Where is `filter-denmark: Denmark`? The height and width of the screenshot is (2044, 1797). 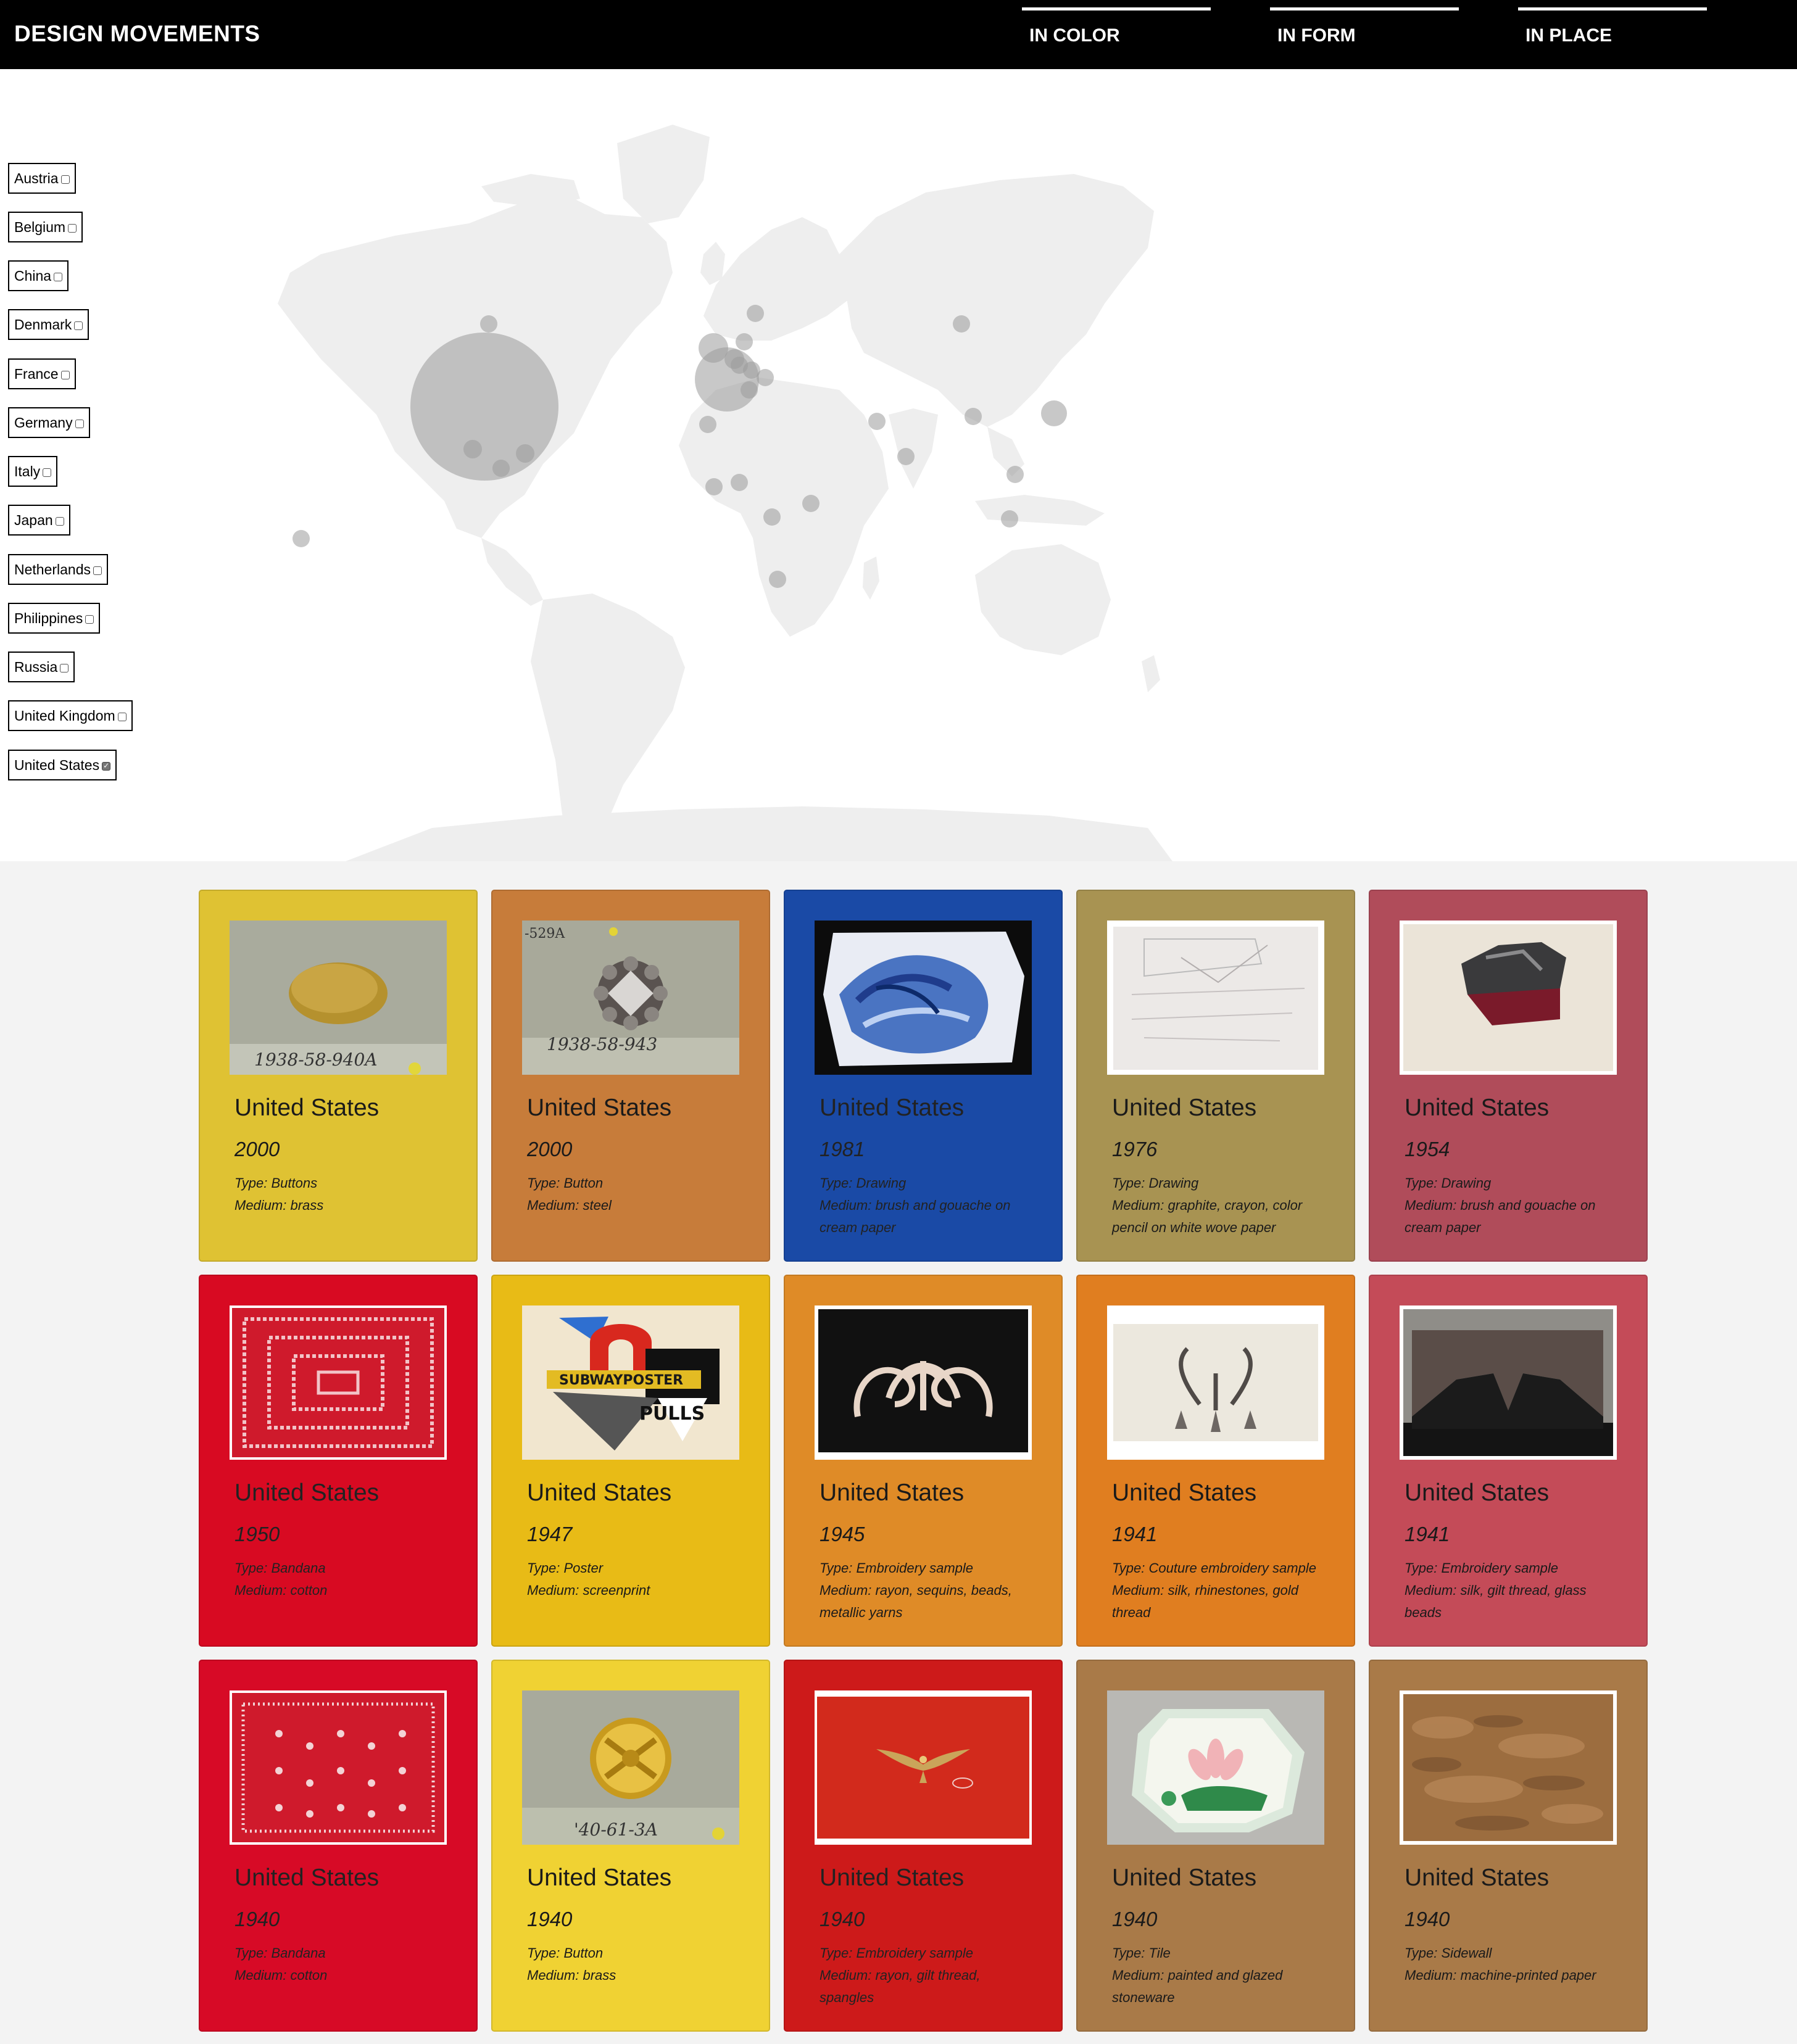 filter-denmark: Denmark is located at coordinates (49, 324).